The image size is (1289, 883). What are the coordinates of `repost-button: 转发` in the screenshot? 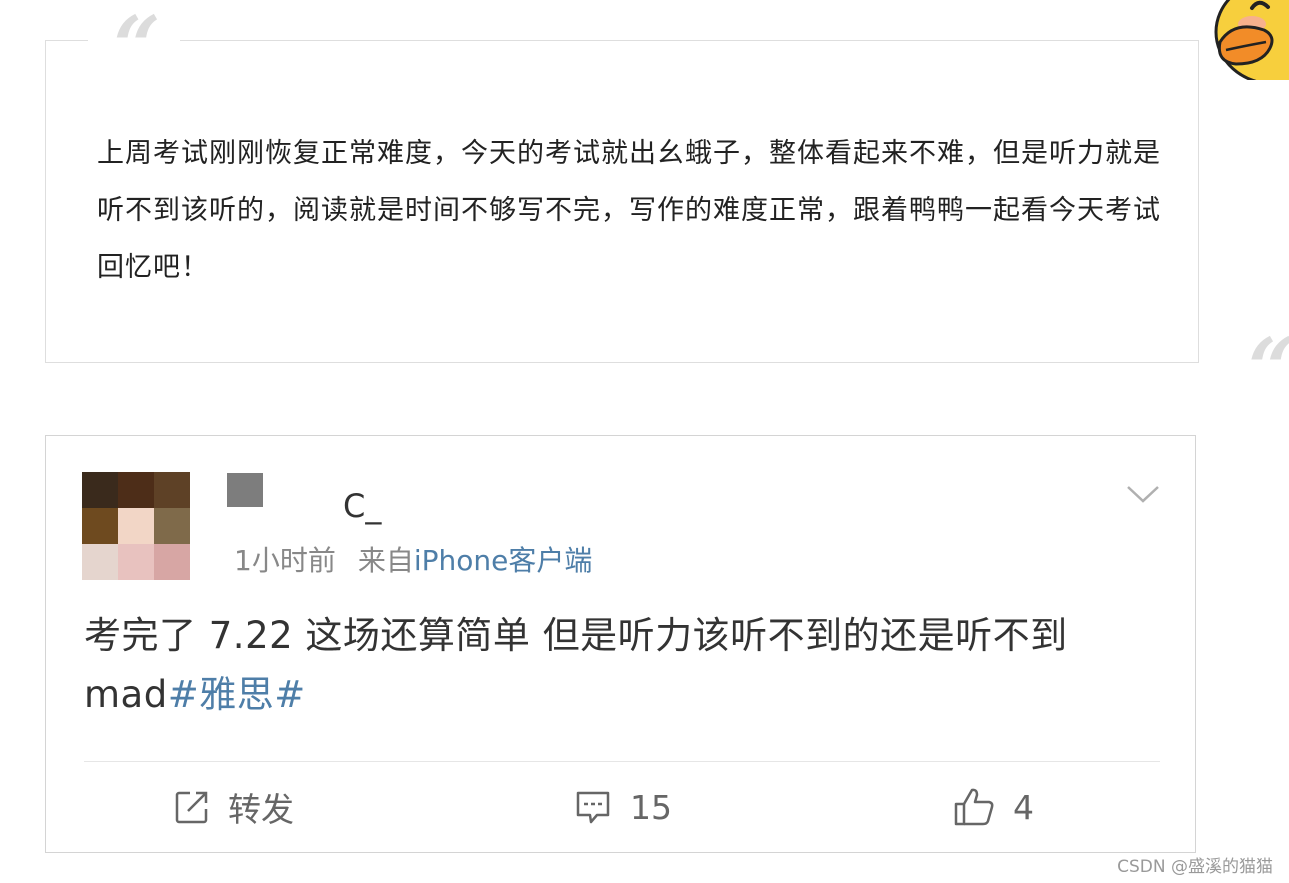 It's located at (234, 807).